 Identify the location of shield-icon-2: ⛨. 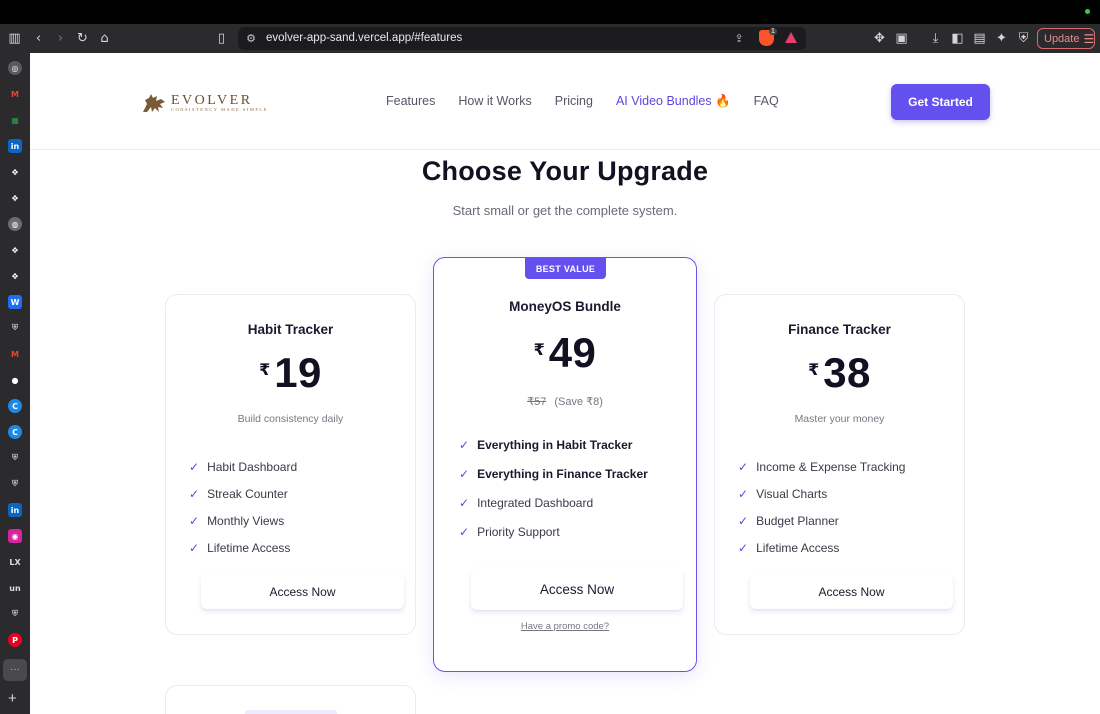
(15, 458).